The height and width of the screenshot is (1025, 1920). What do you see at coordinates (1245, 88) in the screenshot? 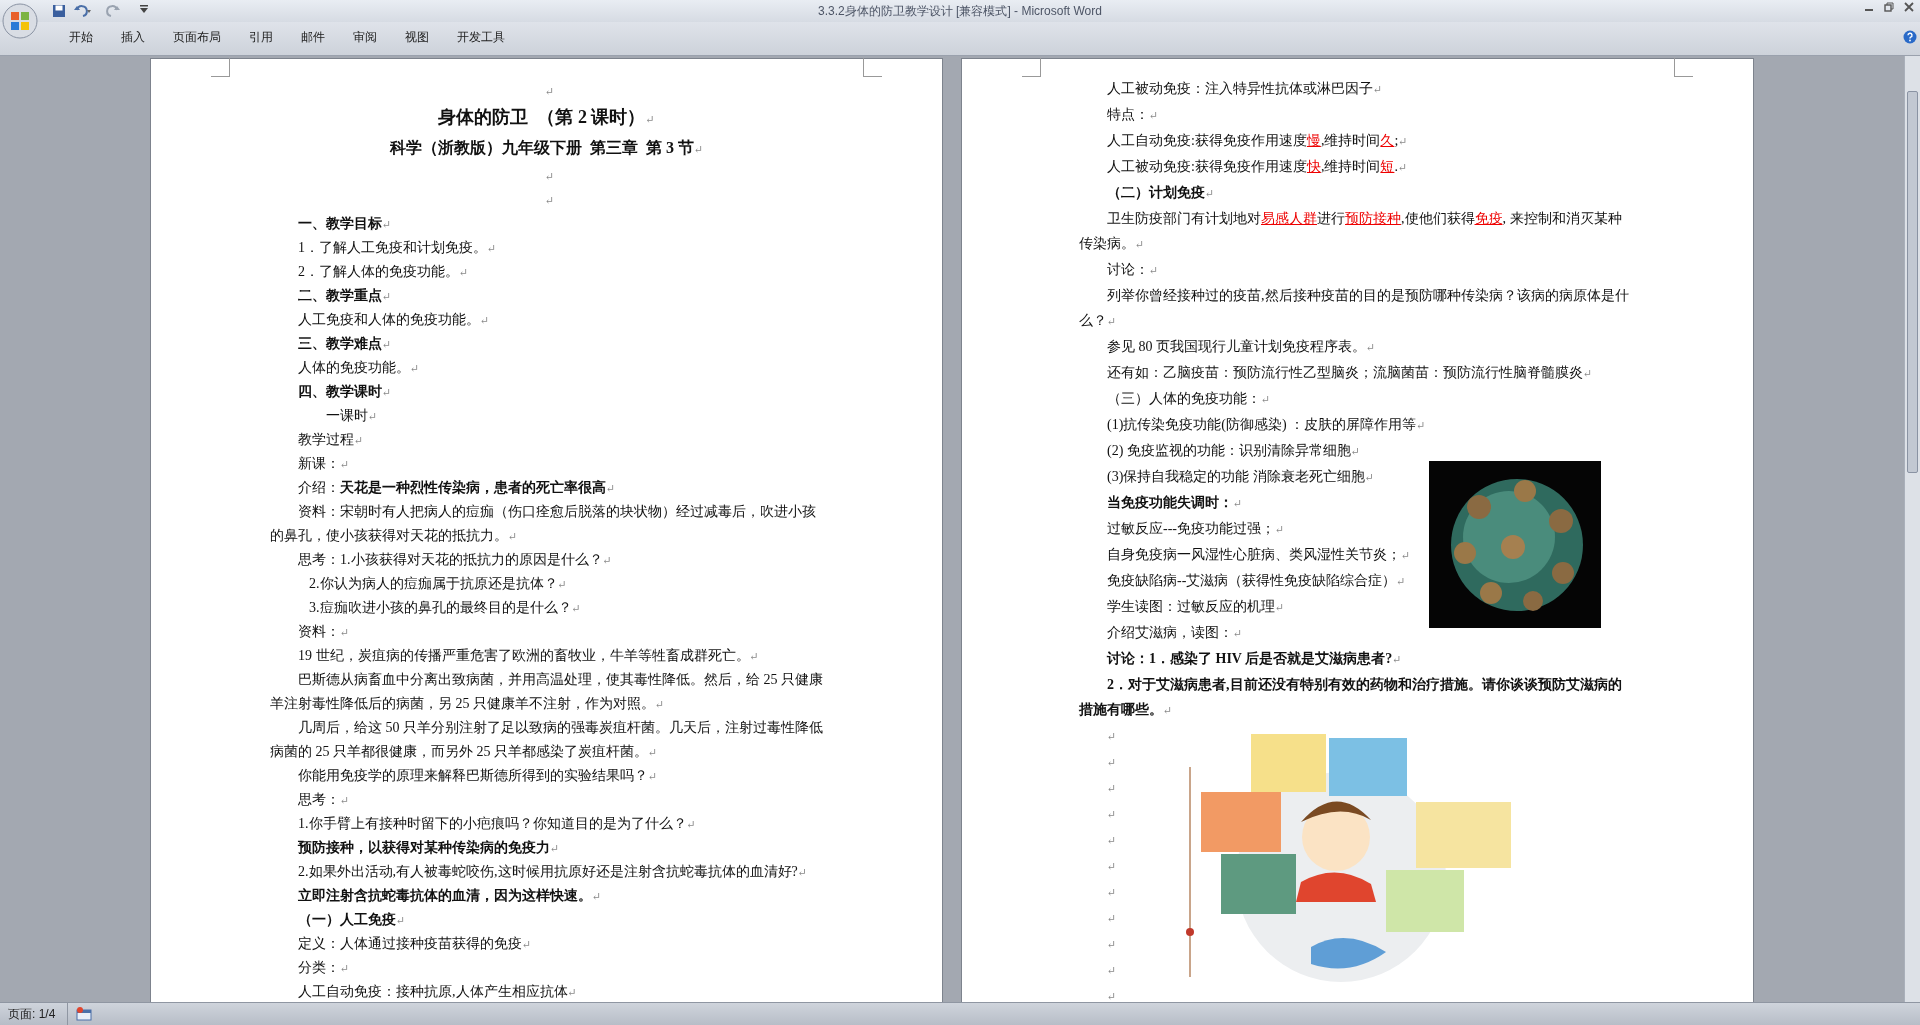
I see `paragraph: 人工被动免疫：注入特异性抗体或淋巴因子↵` at bounding box center [1245, 88].